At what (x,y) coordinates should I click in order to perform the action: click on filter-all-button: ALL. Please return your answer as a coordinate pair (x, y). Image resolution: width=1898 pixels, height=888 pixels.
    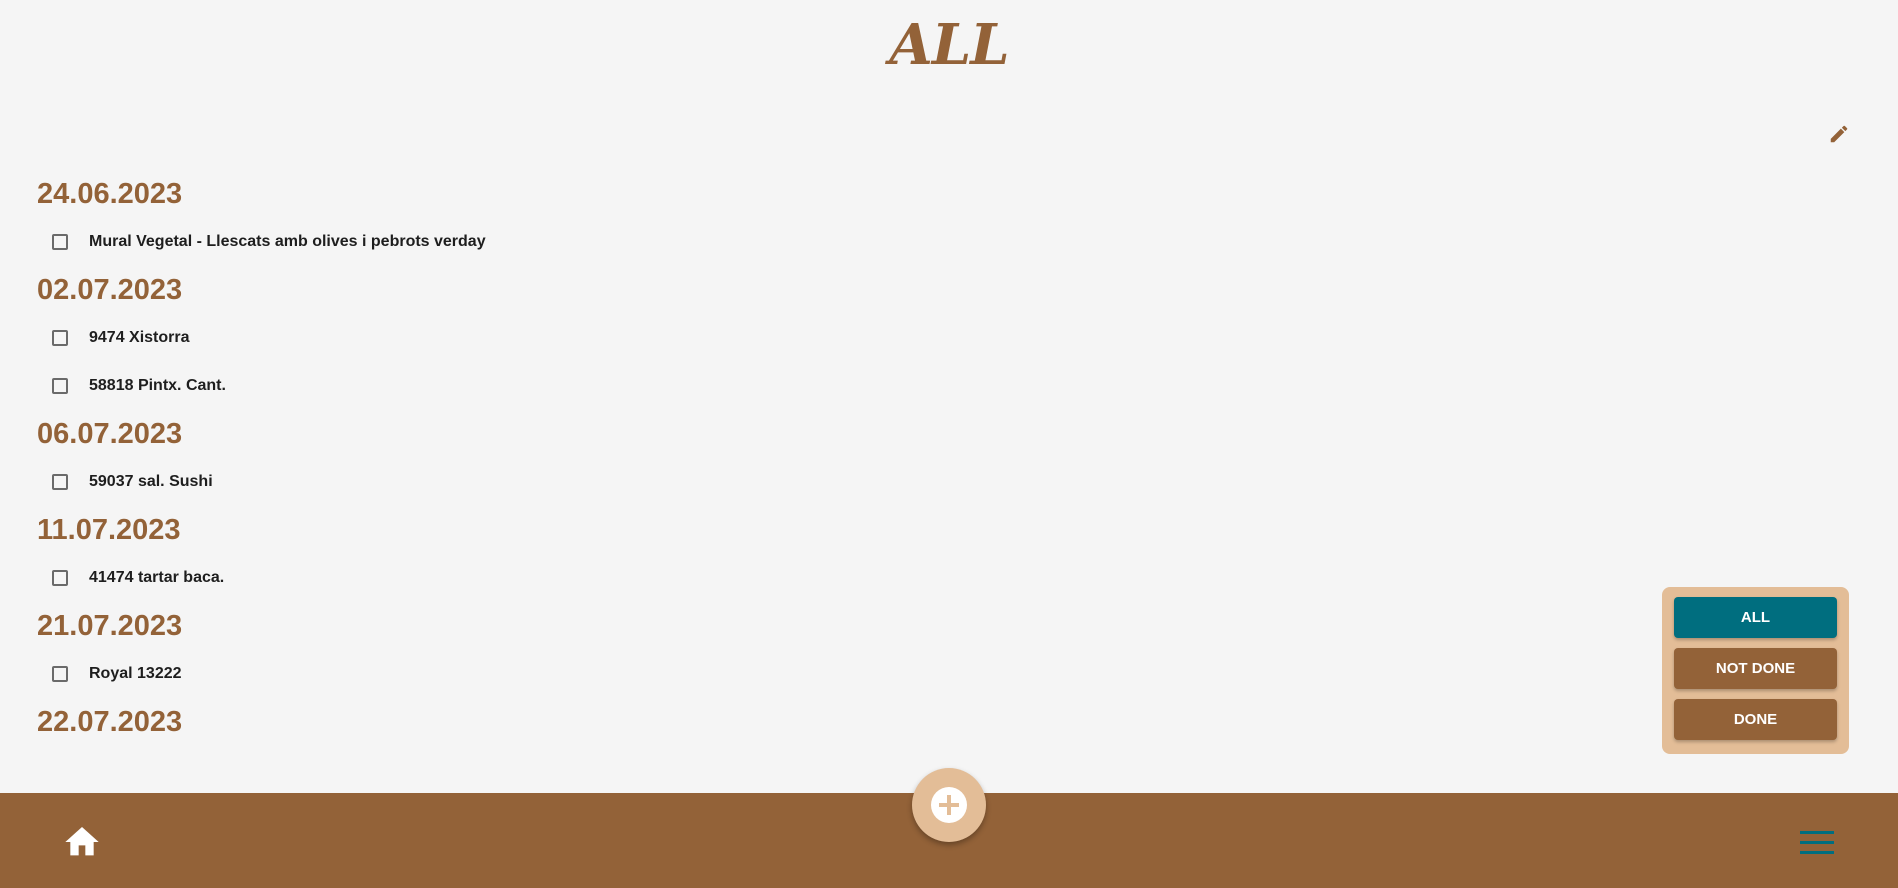
    Looking at the image, I should click on (1755, 617).